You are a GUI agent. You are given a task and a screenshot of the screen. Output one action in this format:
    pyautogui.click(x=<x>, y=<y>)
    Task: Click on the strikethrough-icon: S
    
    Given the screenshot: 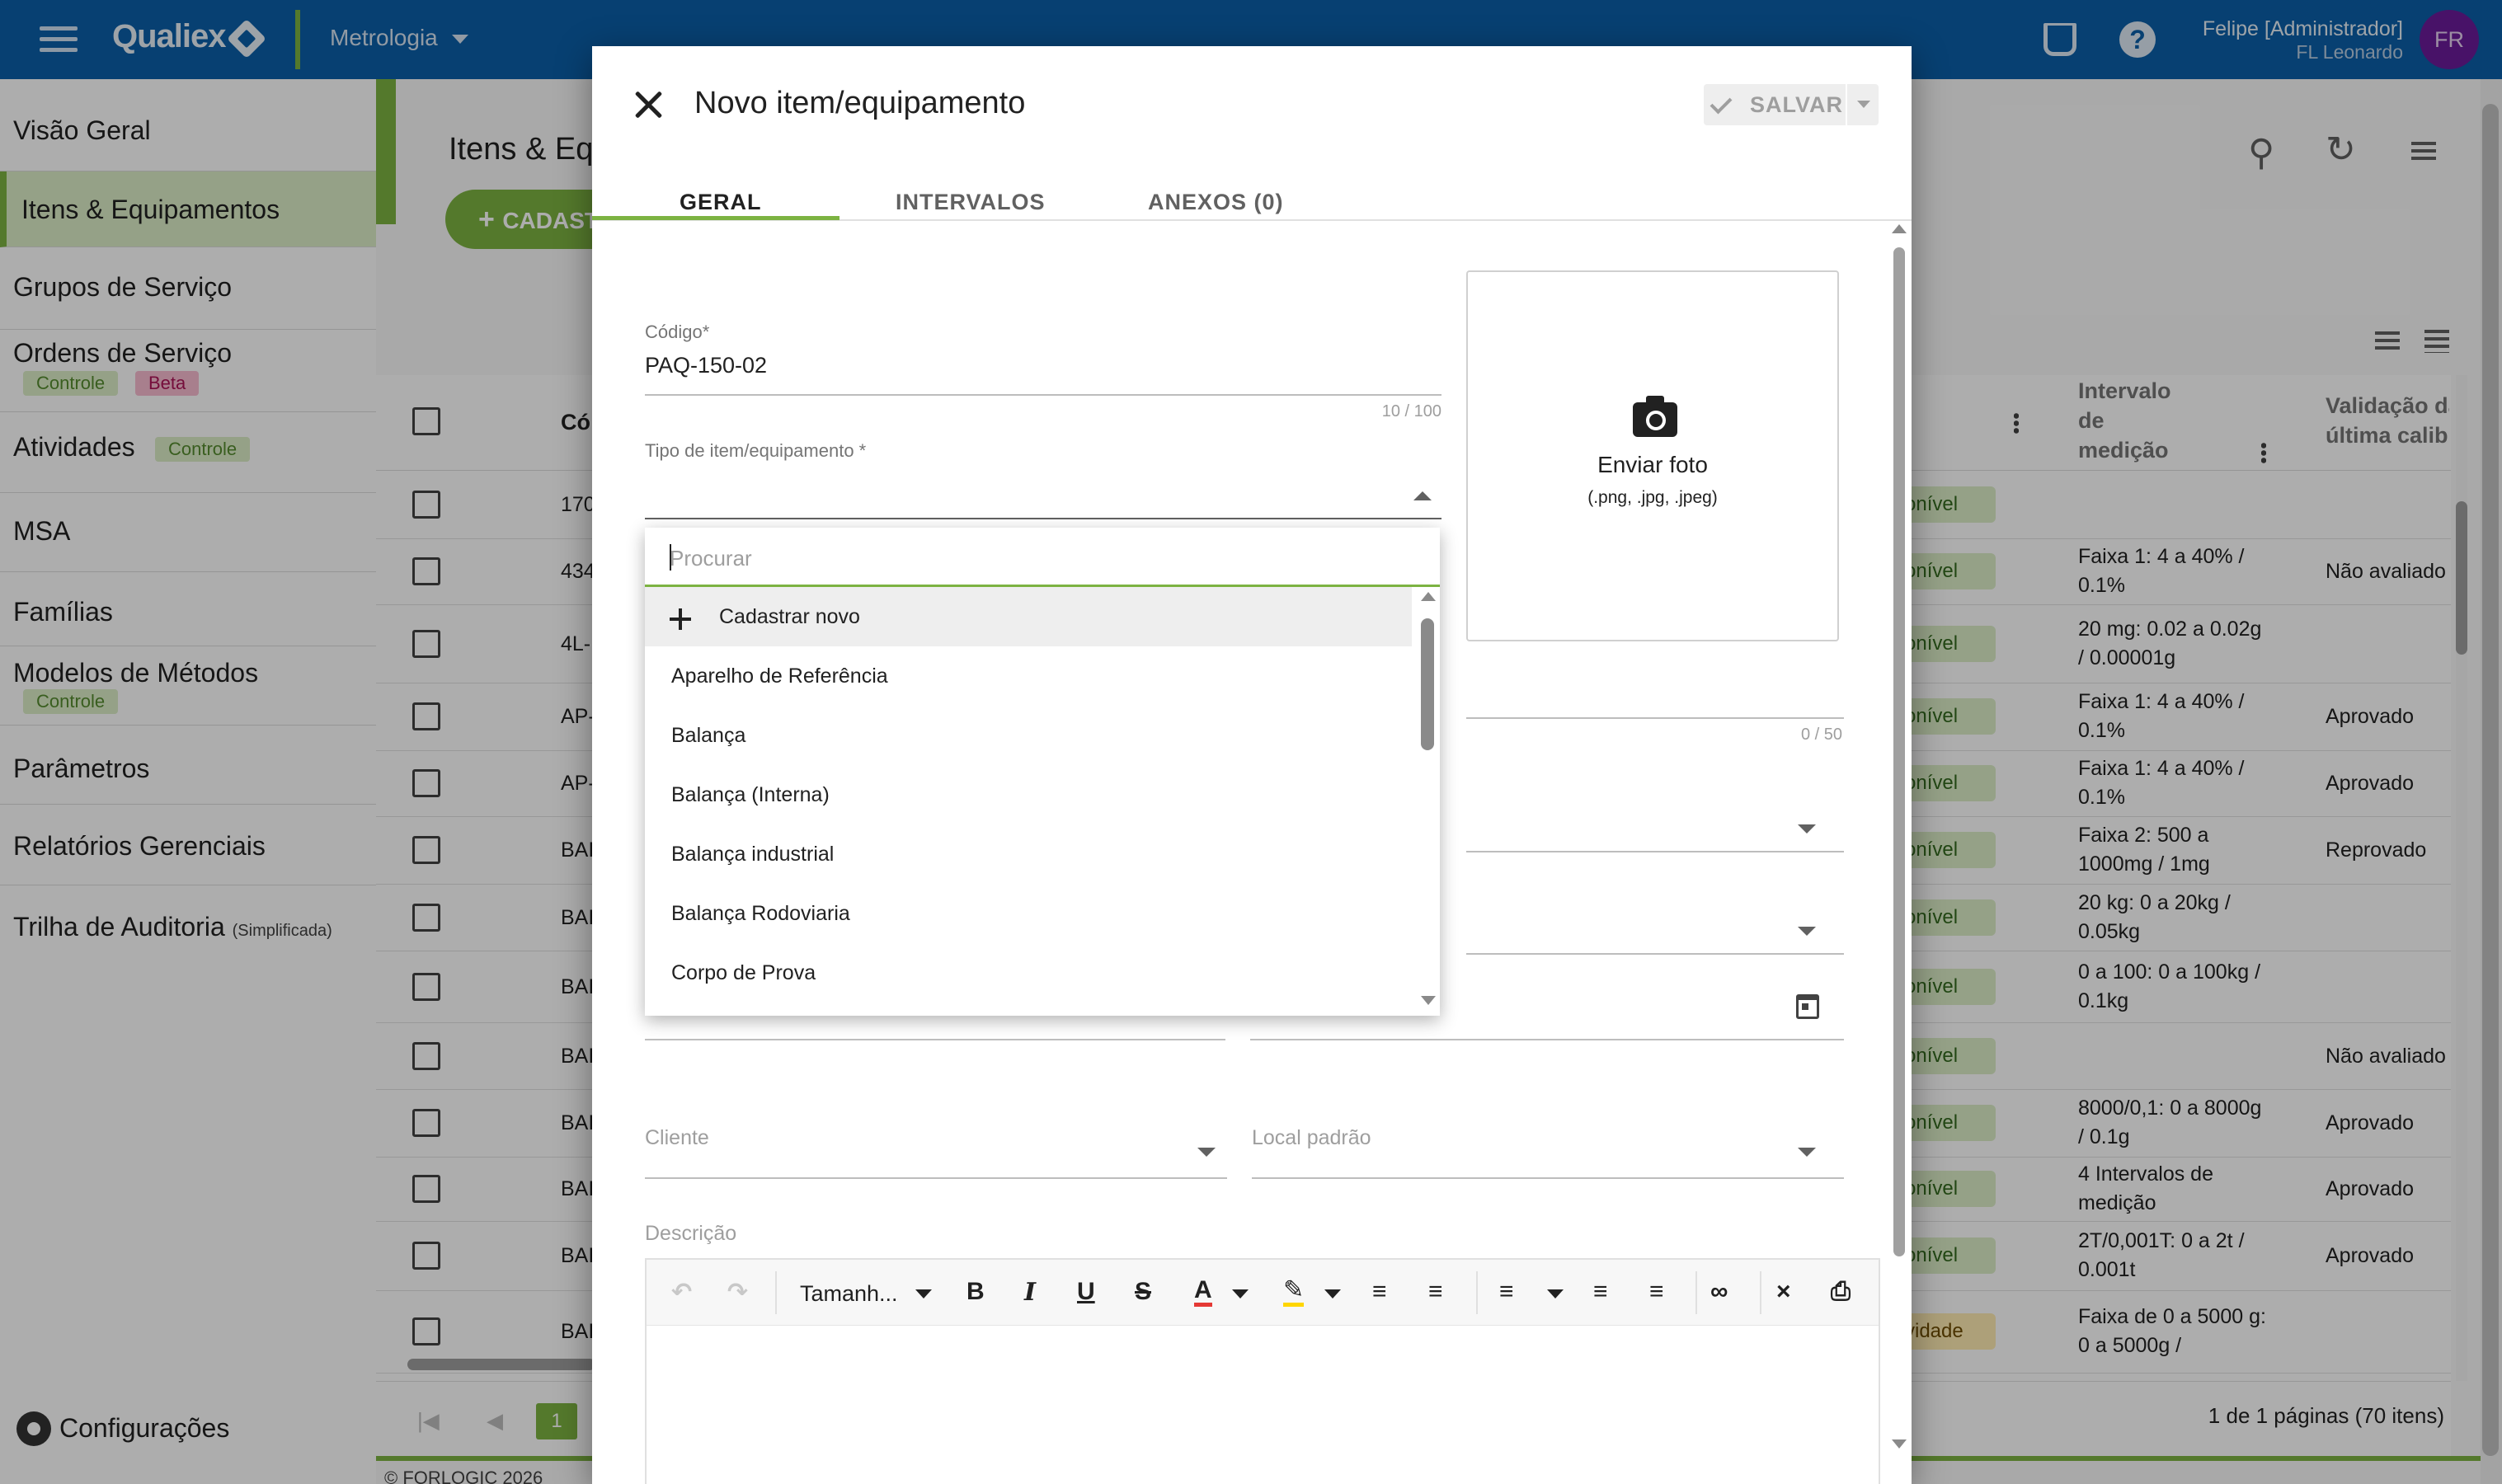 What is the action you would take?
    pyautogui.click(x=1143, y=1292)
    